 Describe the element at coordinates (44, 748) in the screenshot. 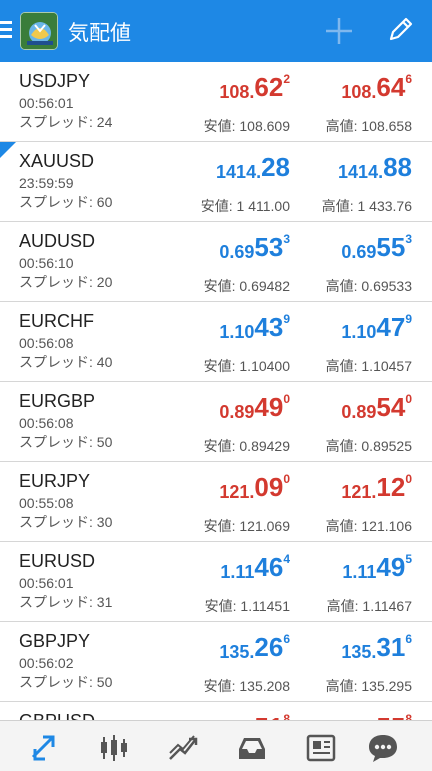

I see `quotes-nav-icon` at that location.